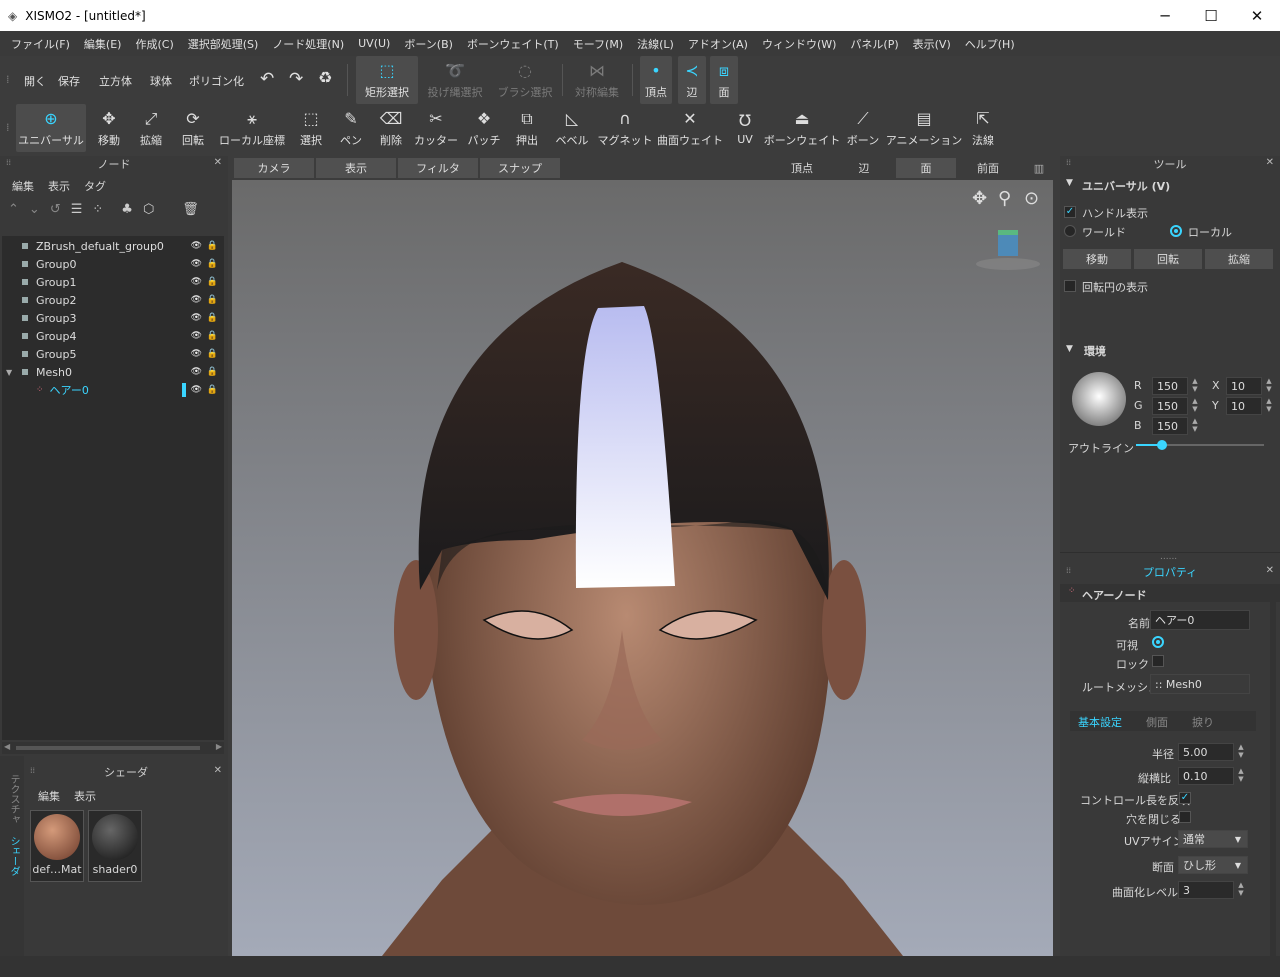 Image resolution: width=1280 pixels, height=977 pixels. Describe the element at coordinates (864, 168) in the screenshot. I see `edge-tab: 辺` at that location.